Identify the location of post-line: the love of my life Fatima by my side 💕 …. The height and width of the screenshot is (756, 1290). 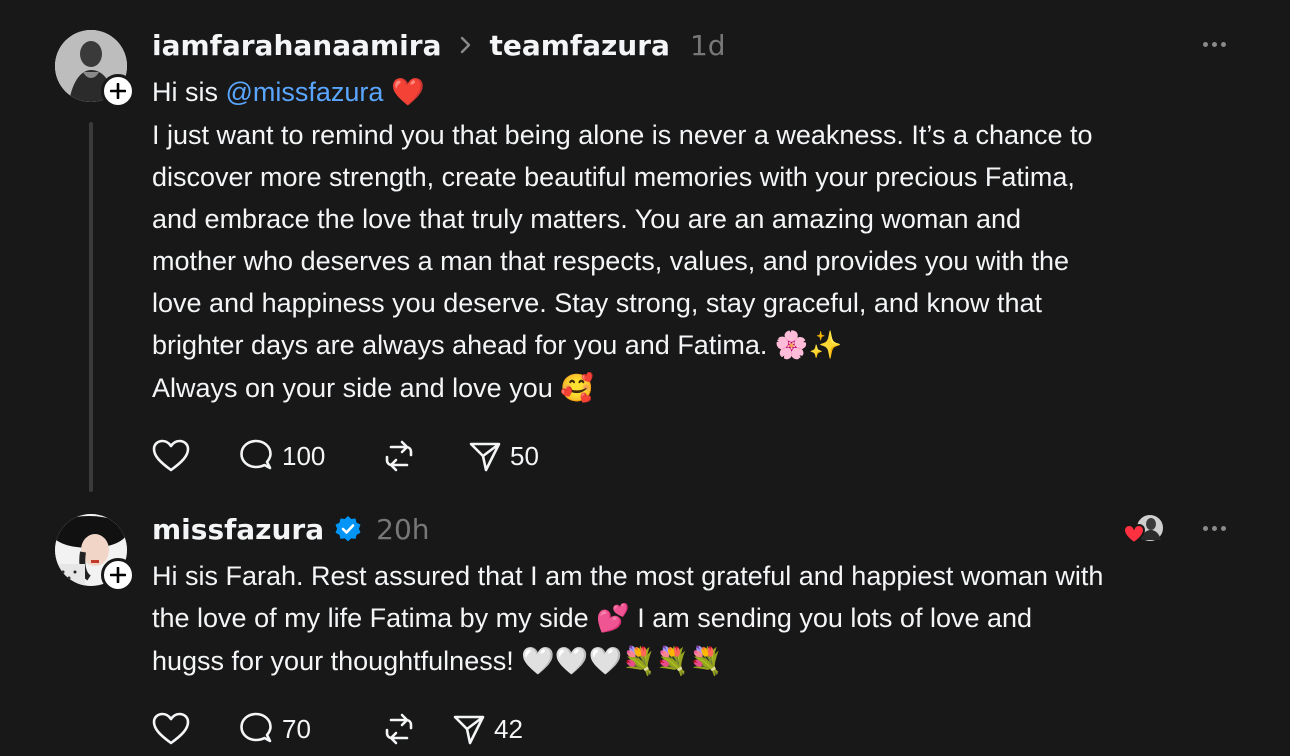
(707, 618).